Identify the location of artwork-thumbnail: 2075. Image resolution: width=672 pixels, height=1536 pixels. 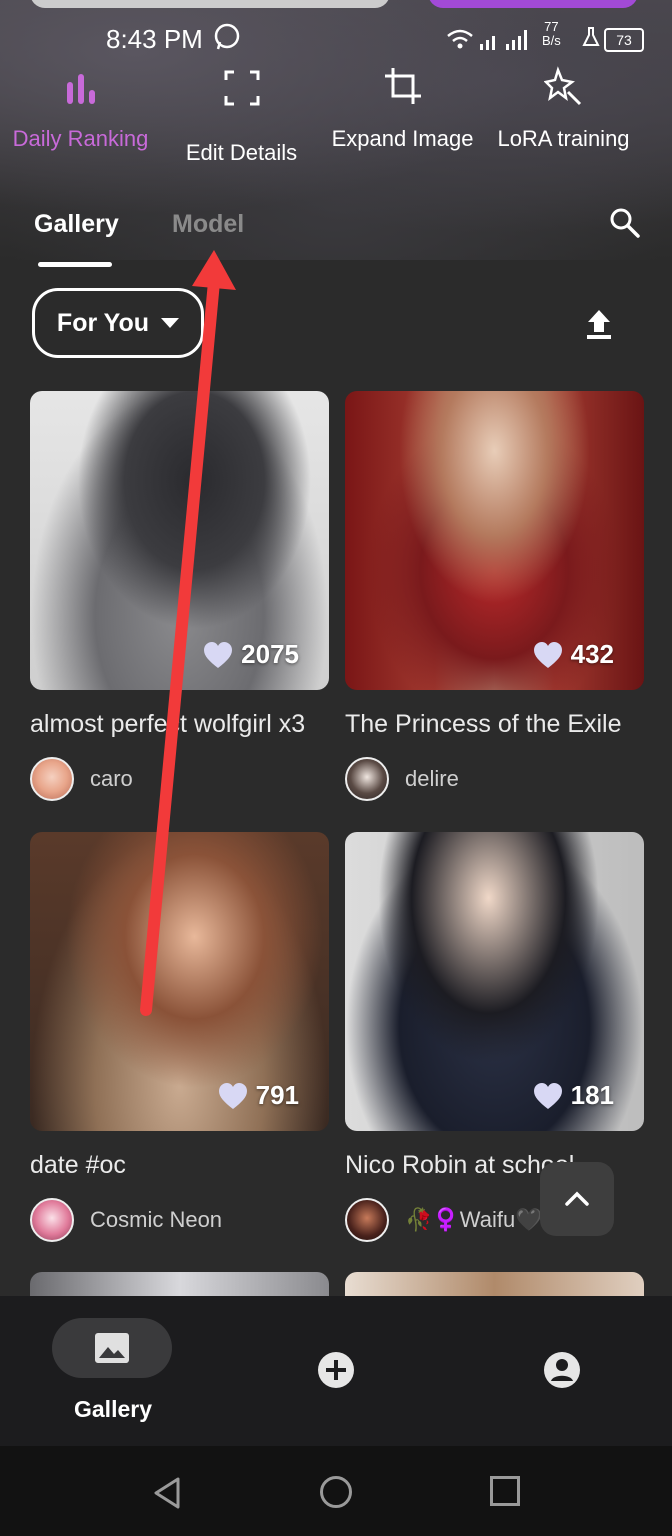
(179, 540).